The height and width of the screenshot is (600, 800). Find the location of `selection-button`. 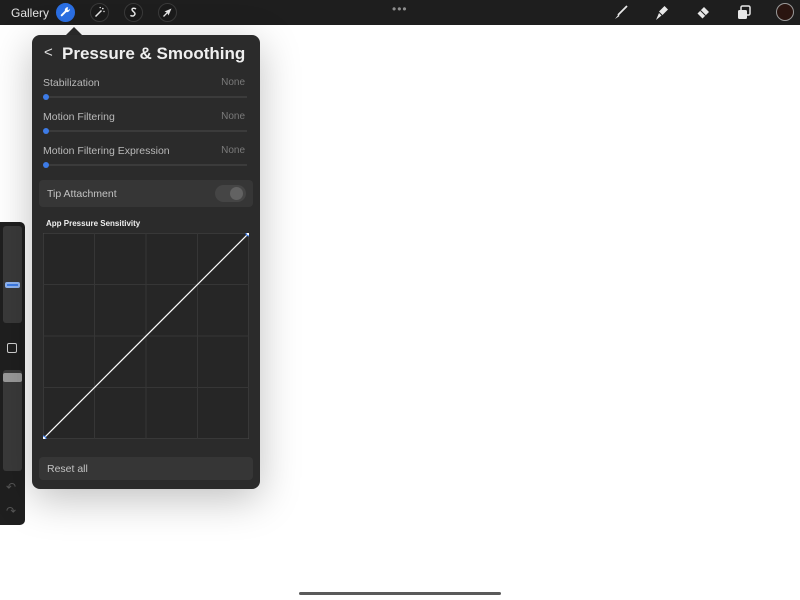

selection-button is located at coordinates (133, 12).